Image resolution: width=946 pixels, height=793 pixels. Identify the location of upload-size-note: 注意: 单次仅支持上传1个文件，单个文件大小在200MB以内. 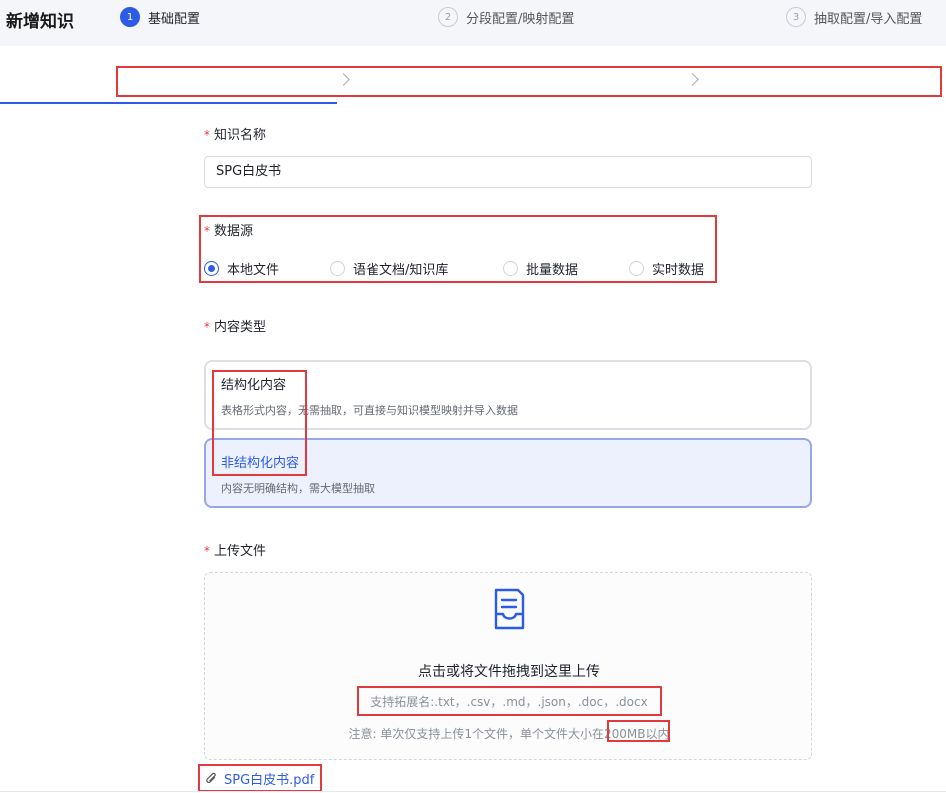
(509, 734).